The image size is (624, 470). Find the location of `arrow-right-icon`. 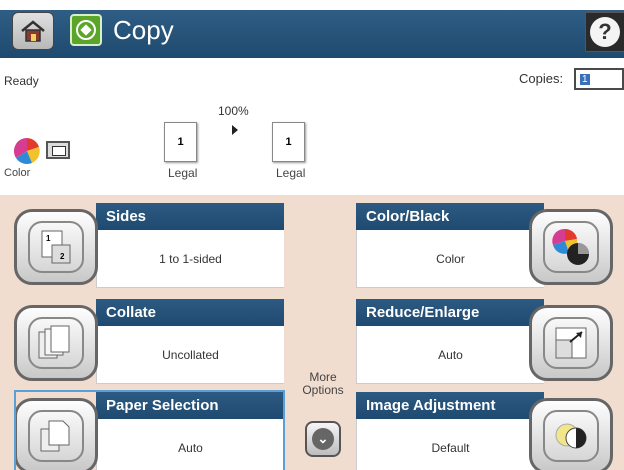

arrow-right-icon is located at coordinates (235, 130).